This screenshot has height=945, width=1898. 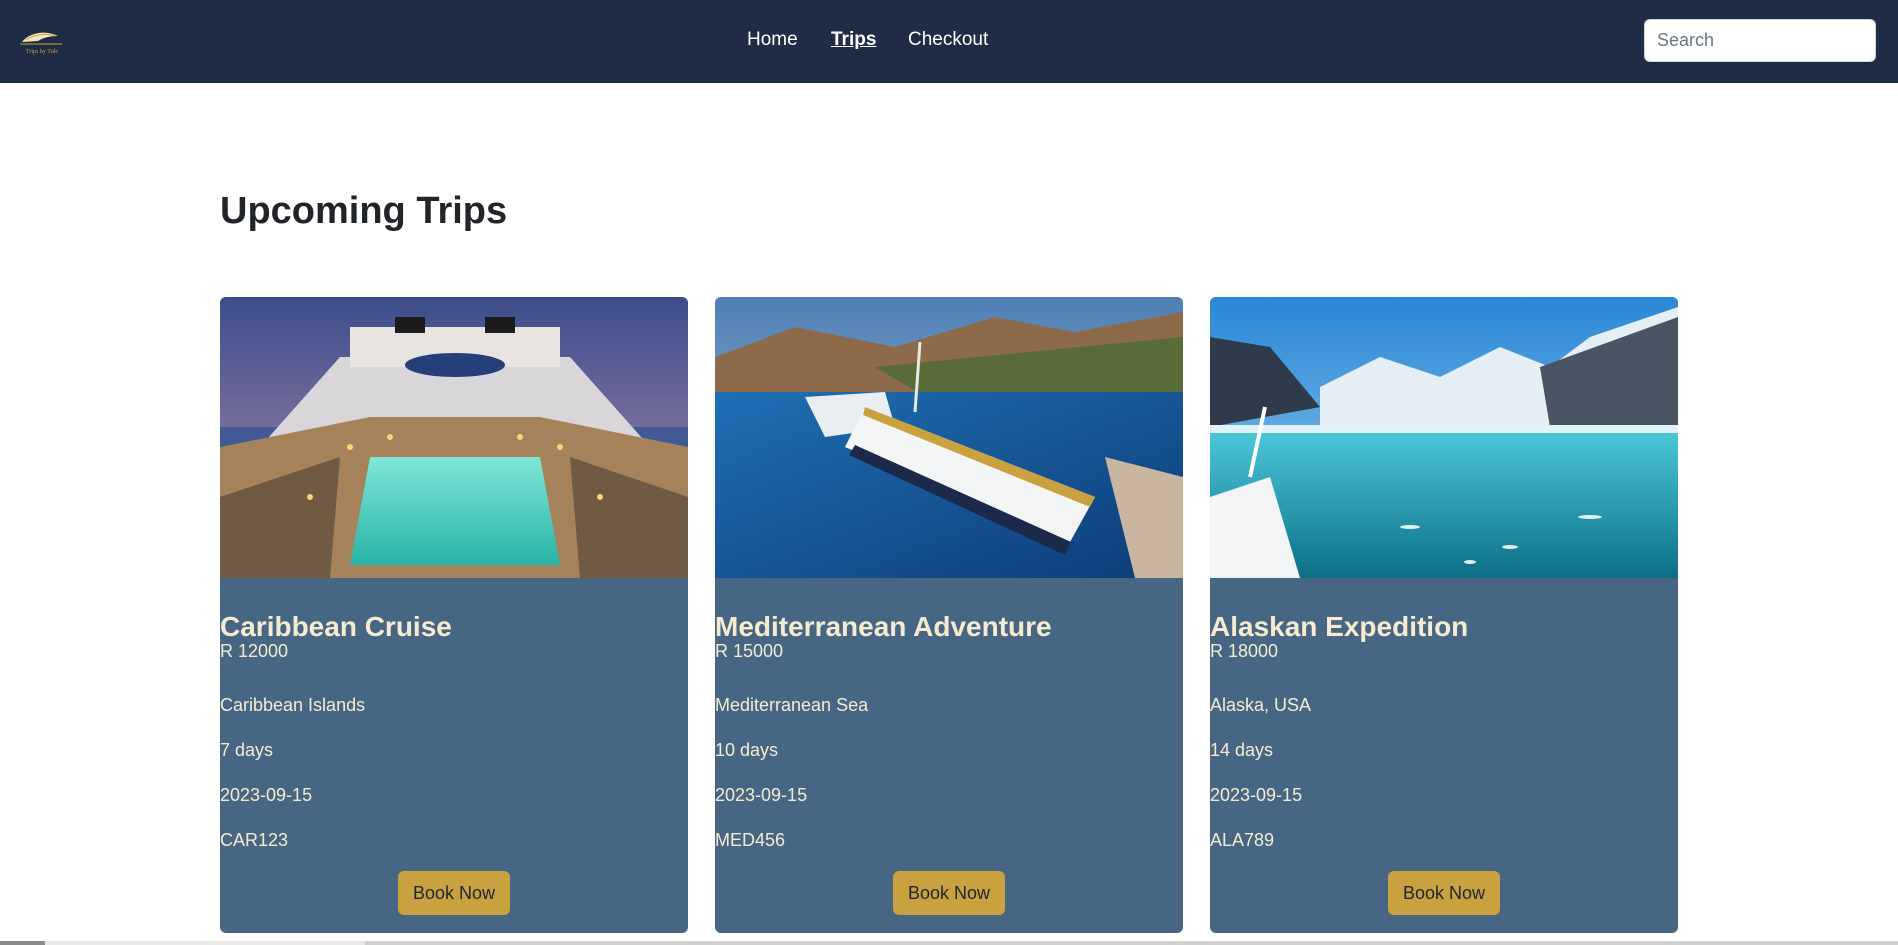 I want to click on trip-duration: 14 days, so click(x=1242, y=750).